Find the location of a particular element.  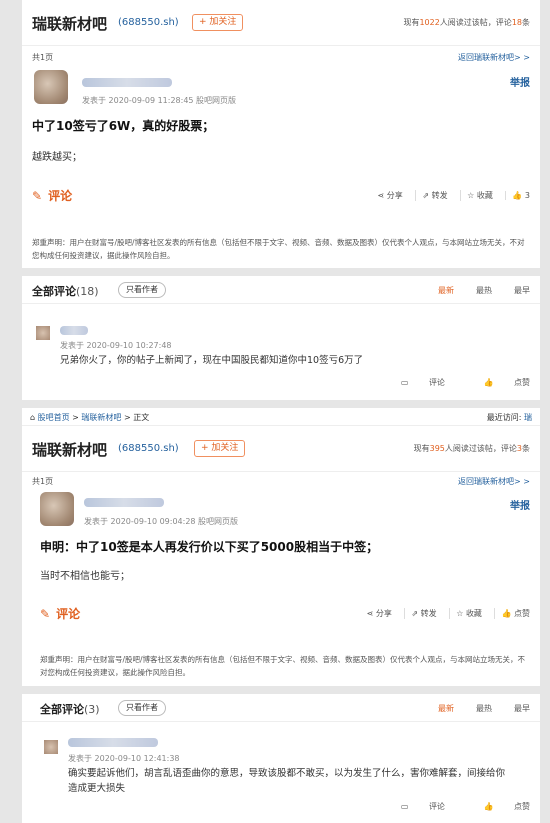

post-actions: ⋖ 分享 ⇗ 转发 ☆ 收藏 👍 点赞 is located at coordinates (440, 613).